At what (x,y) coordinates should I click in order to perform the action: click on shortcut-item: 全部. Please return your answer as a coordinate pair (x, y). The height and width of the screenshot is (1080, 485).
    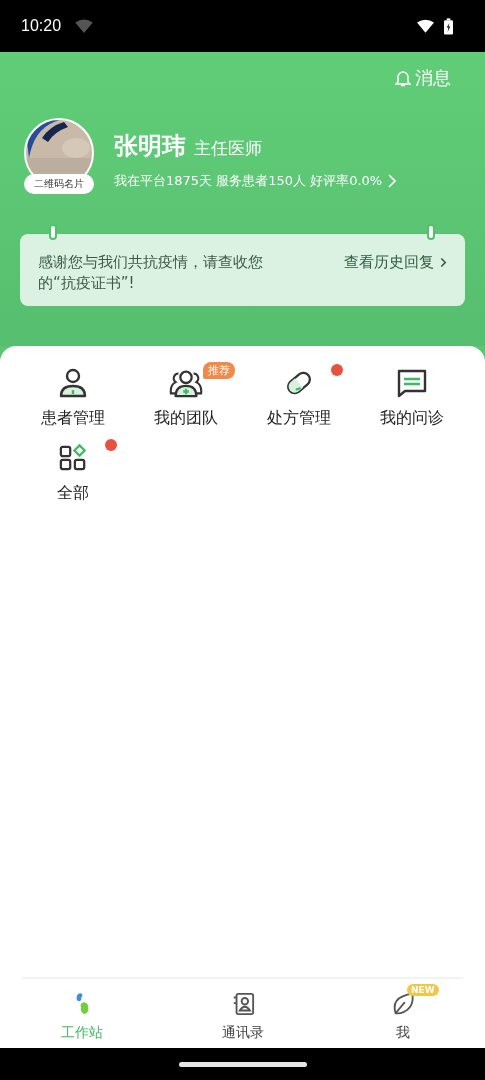
    Looking at the image, I should click on (72, 472).